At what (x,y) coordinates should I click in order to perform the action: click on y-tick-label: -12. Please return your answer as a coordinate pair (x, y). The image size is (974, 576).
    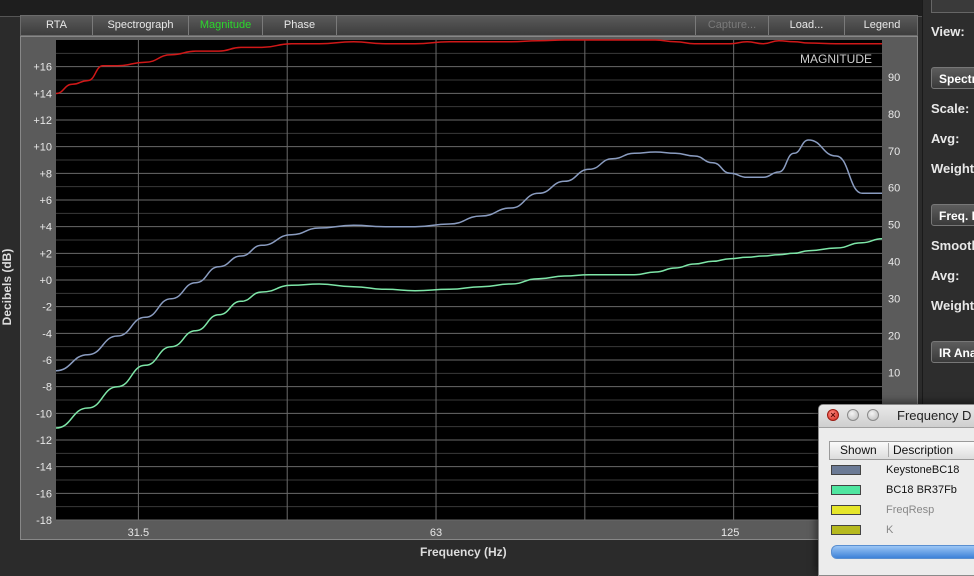
    Looking at the image, I should click on (44, 441).